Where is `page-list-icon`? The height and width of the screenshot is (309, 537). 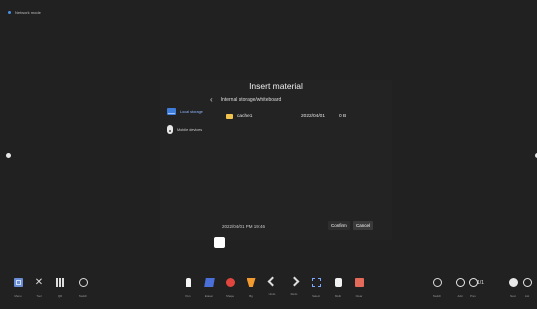 page-list-icon is located at coordinates (527, 282).